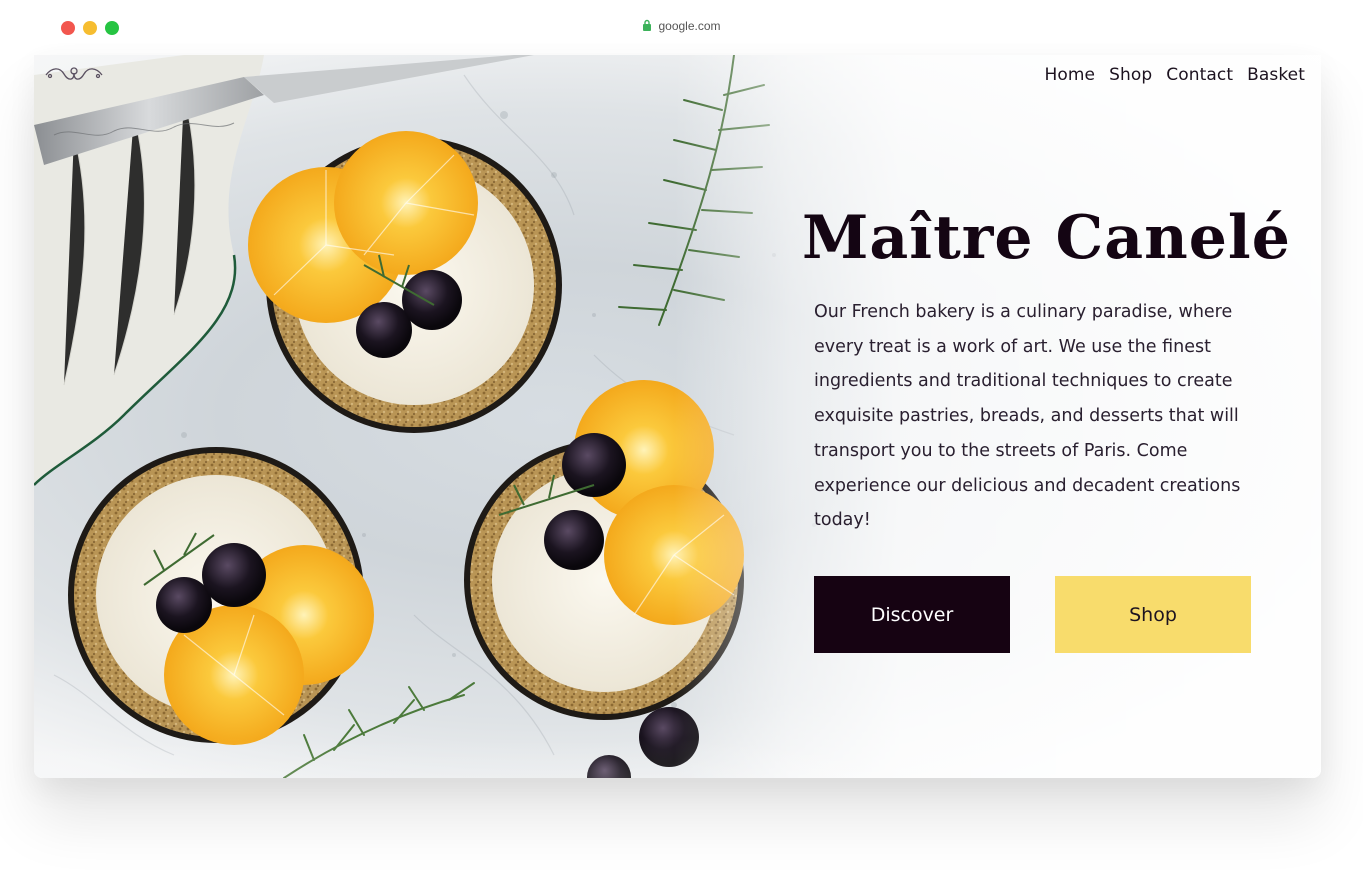 The image size is (1363, 876). What do you see at coordinates (1046, 238) in the screenshot?
I see `hero-title: Maître Canelé` at bounding box center [1046, 238].